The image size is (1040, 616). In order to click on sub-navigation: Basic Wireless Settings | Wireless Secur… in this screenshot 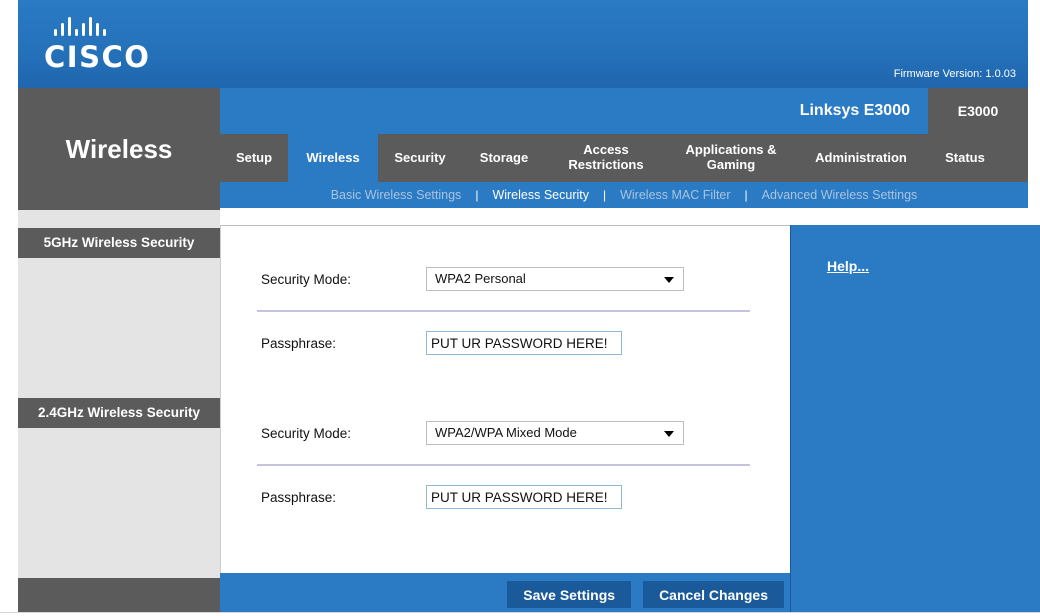, I will do `click(624, 195)`.